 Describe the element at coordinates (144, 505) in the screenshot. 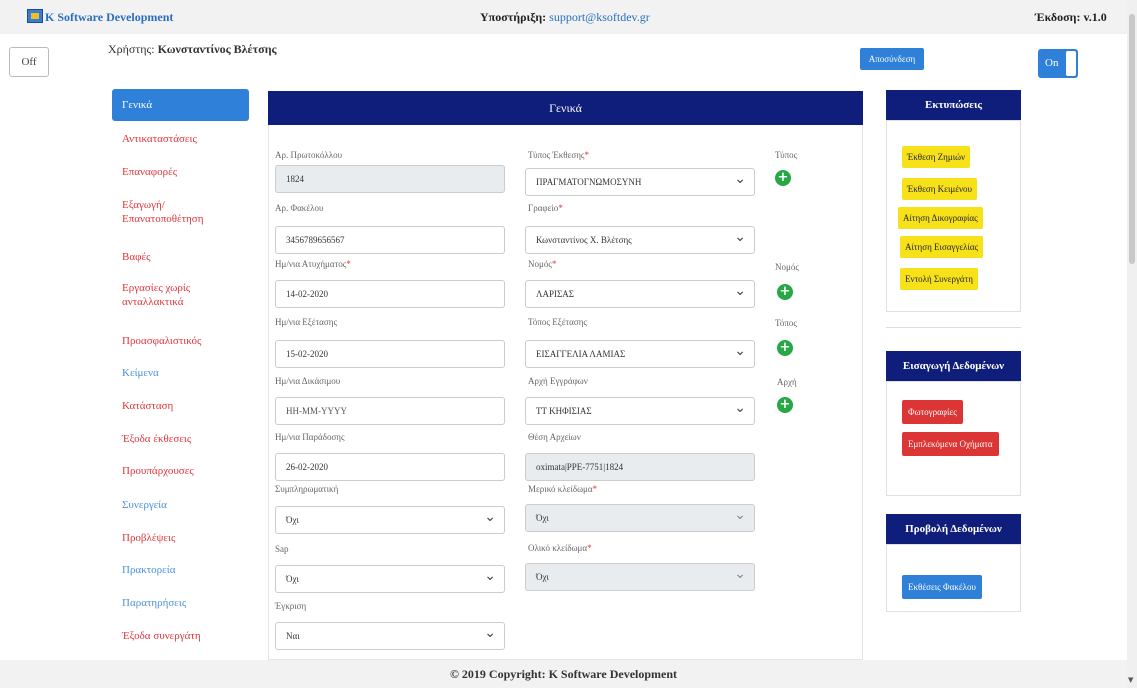

I see `sidebar-item-garages: Συνεργεία` at that location.